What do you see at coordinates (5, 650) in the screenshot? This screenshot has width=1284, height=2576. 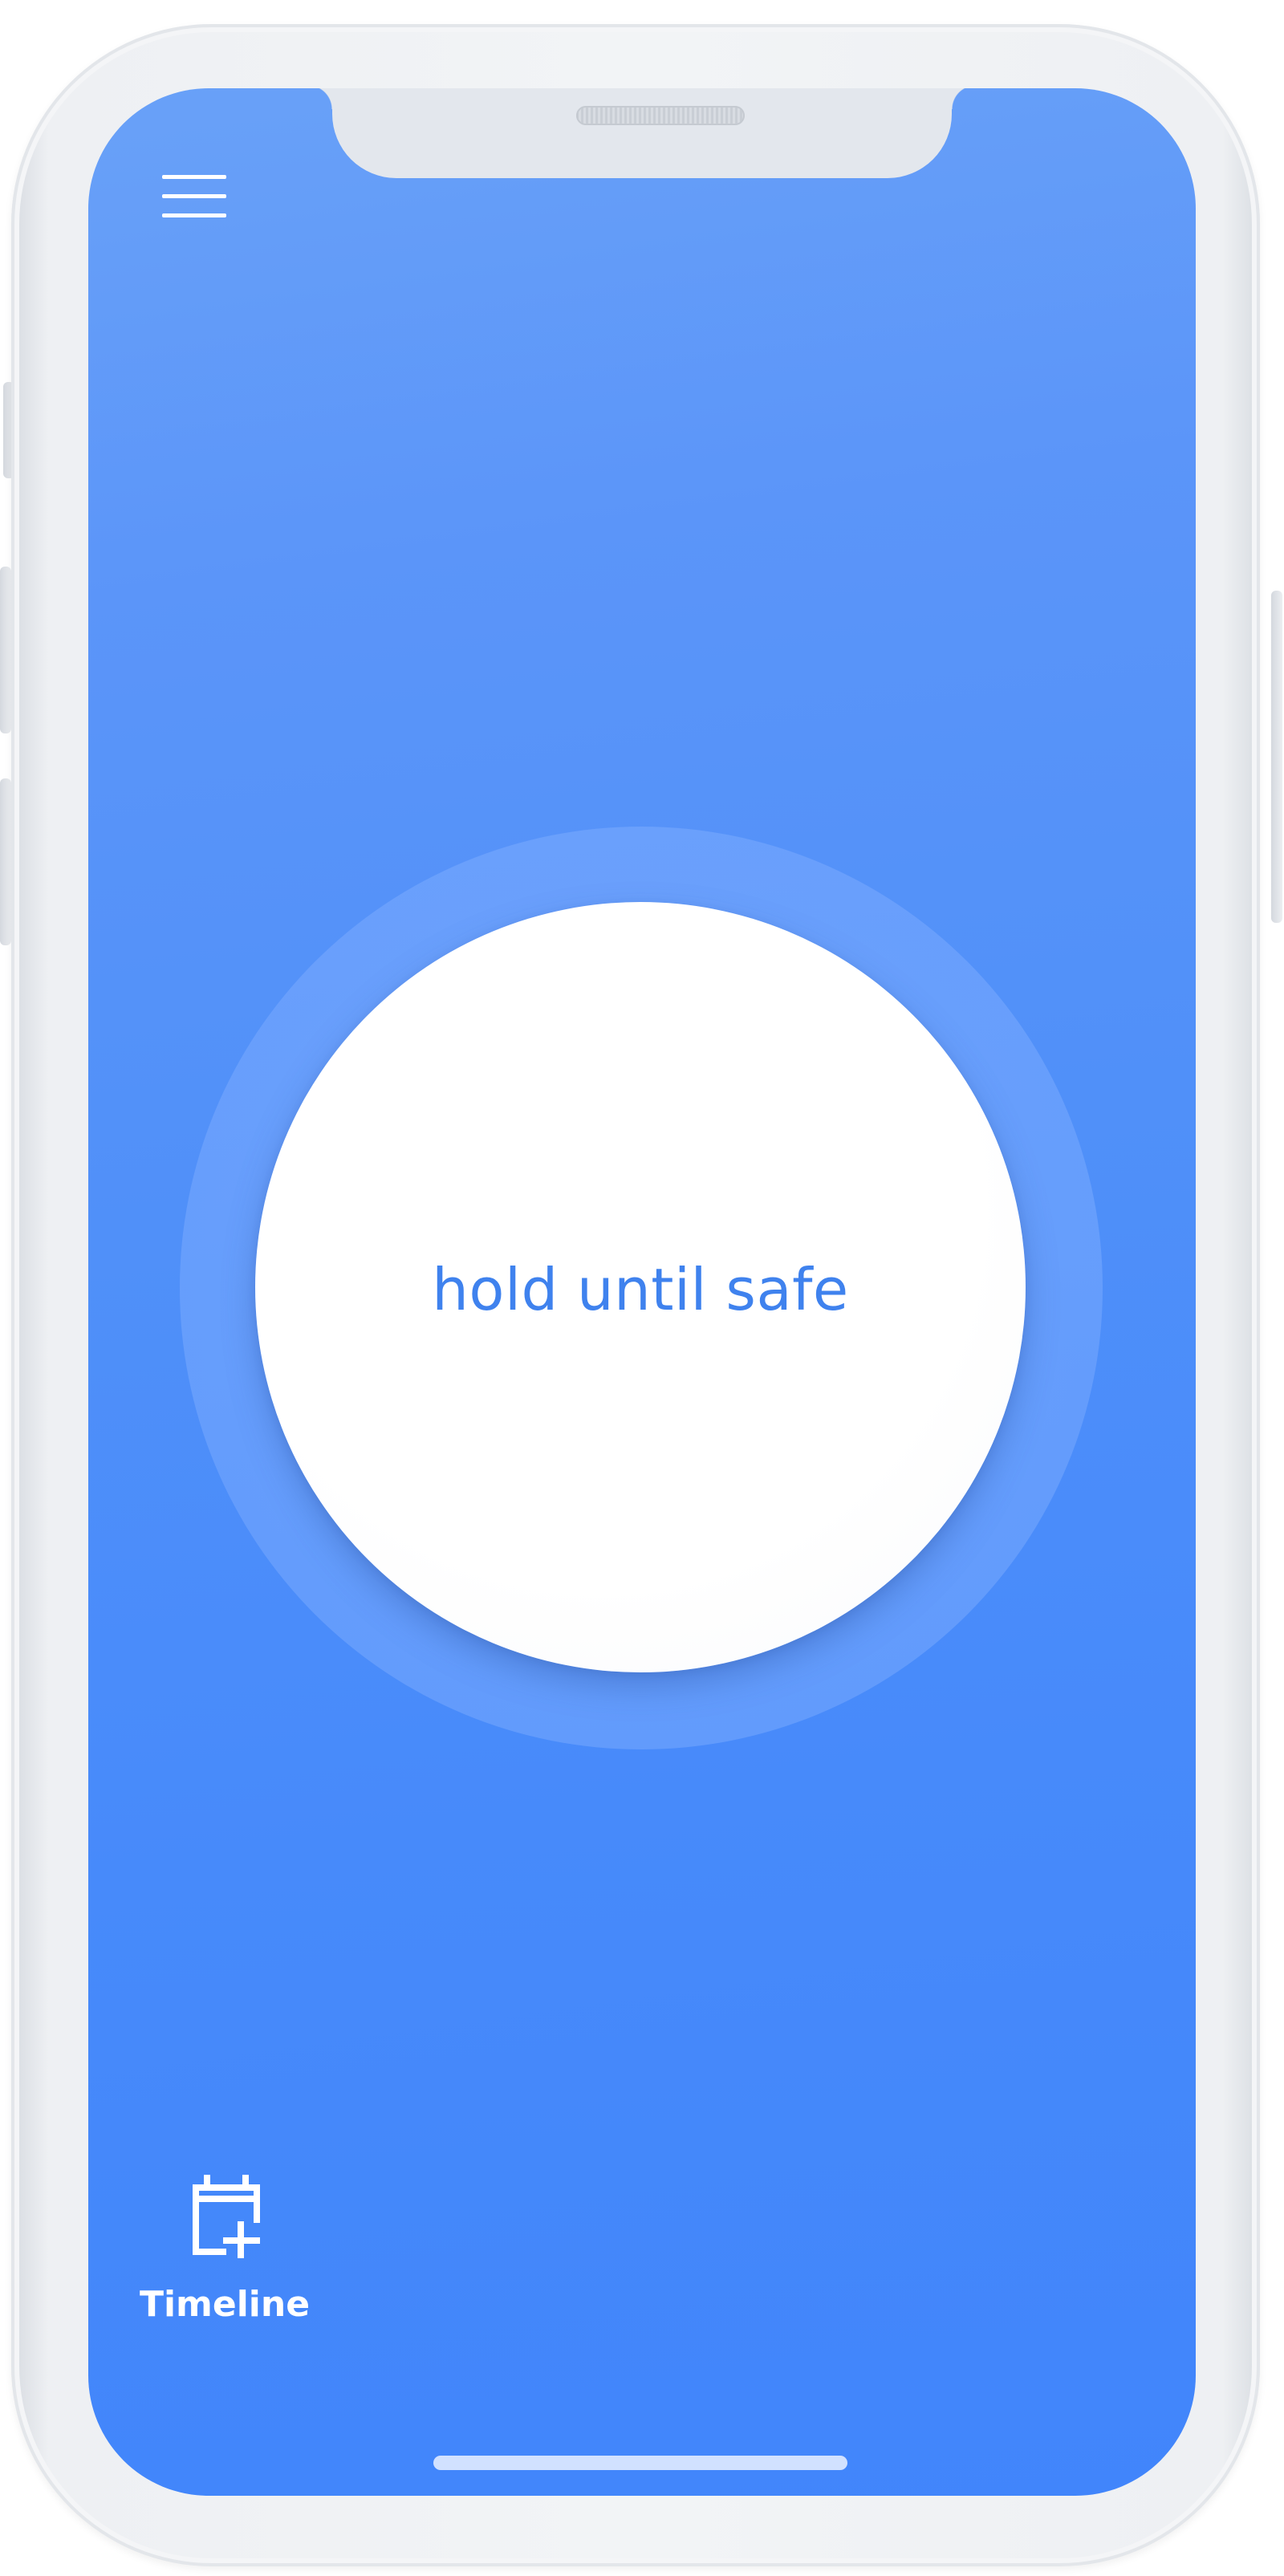 I see `volume-up-button` at bounding box center [5, 650].